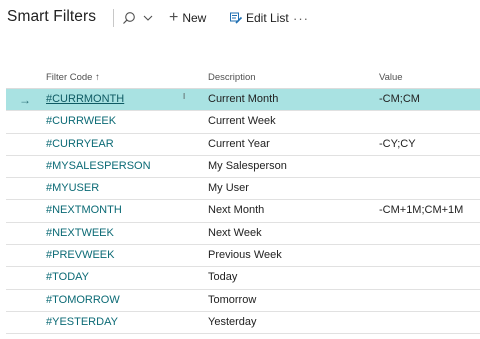 The width and height of the screenshot is (480, 339). I want to click on chevron-down-icon, so click(148, 18).